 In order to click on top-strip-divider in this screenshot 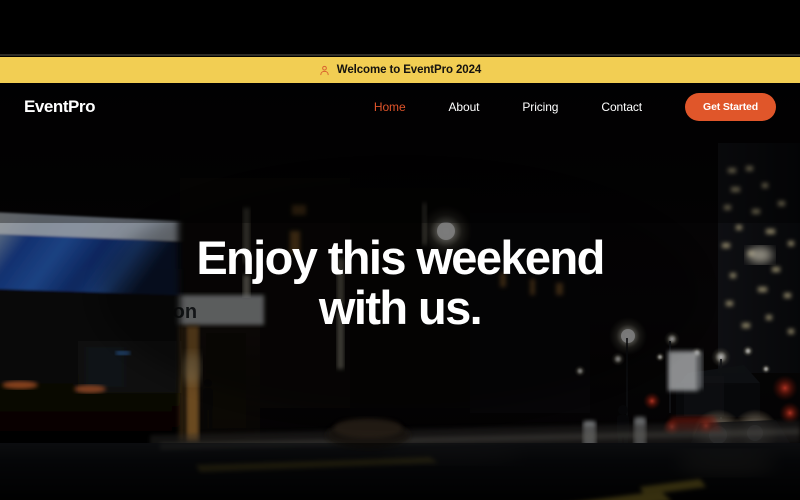, I will do `click(400, 55)`.